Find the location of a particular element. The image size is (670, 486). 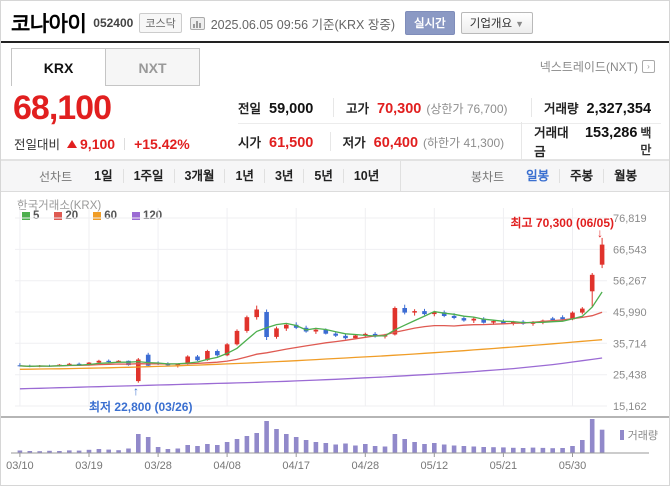

line-chart-label: 선차트 is located at coordinates (56, 176).